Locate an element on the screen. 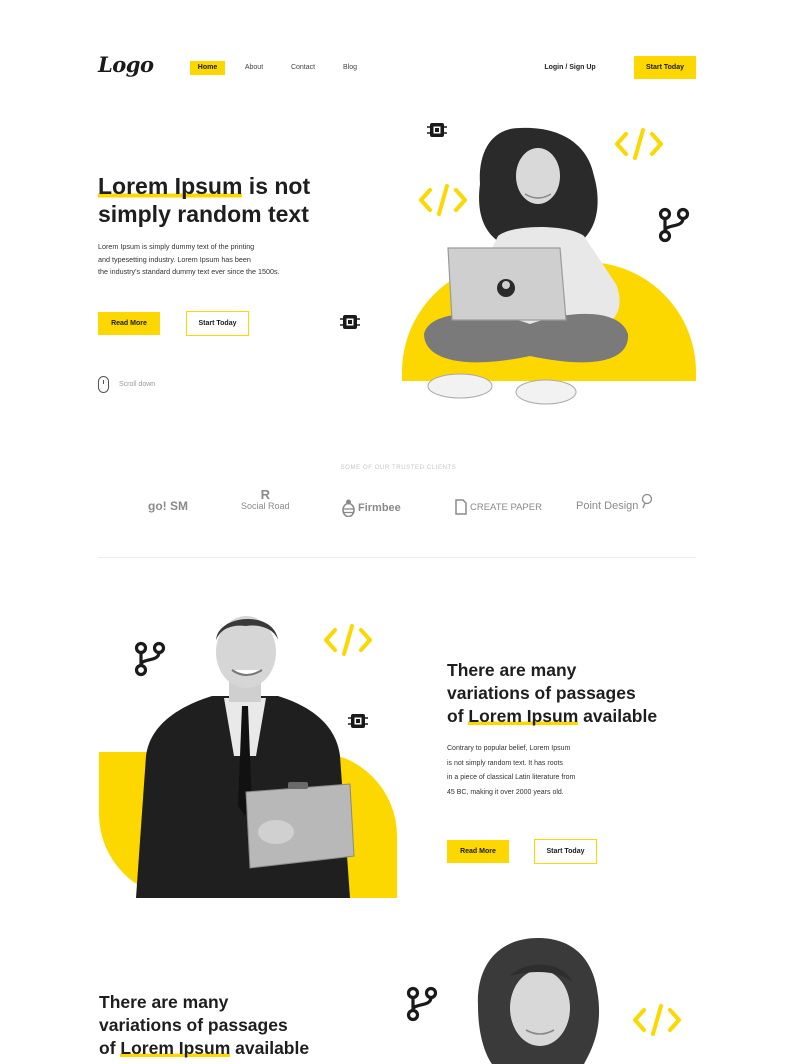  social-road-mark-icon: R is located at coordinates (265, 494).